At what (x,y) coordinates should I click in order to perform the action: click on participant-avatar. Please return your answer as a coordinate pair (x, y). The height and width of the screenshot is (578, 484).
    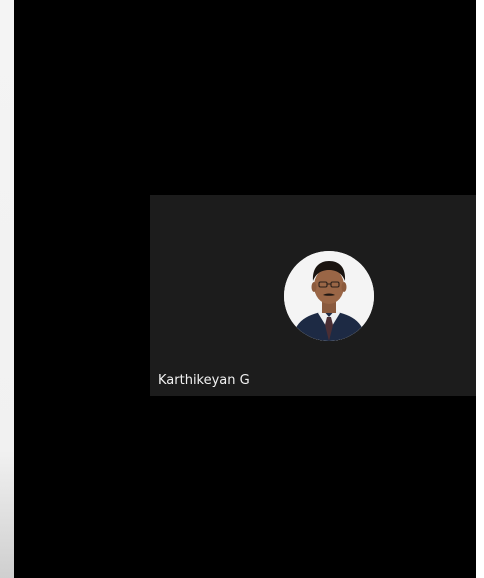
    Looking at the image, I should click on (329, 296).